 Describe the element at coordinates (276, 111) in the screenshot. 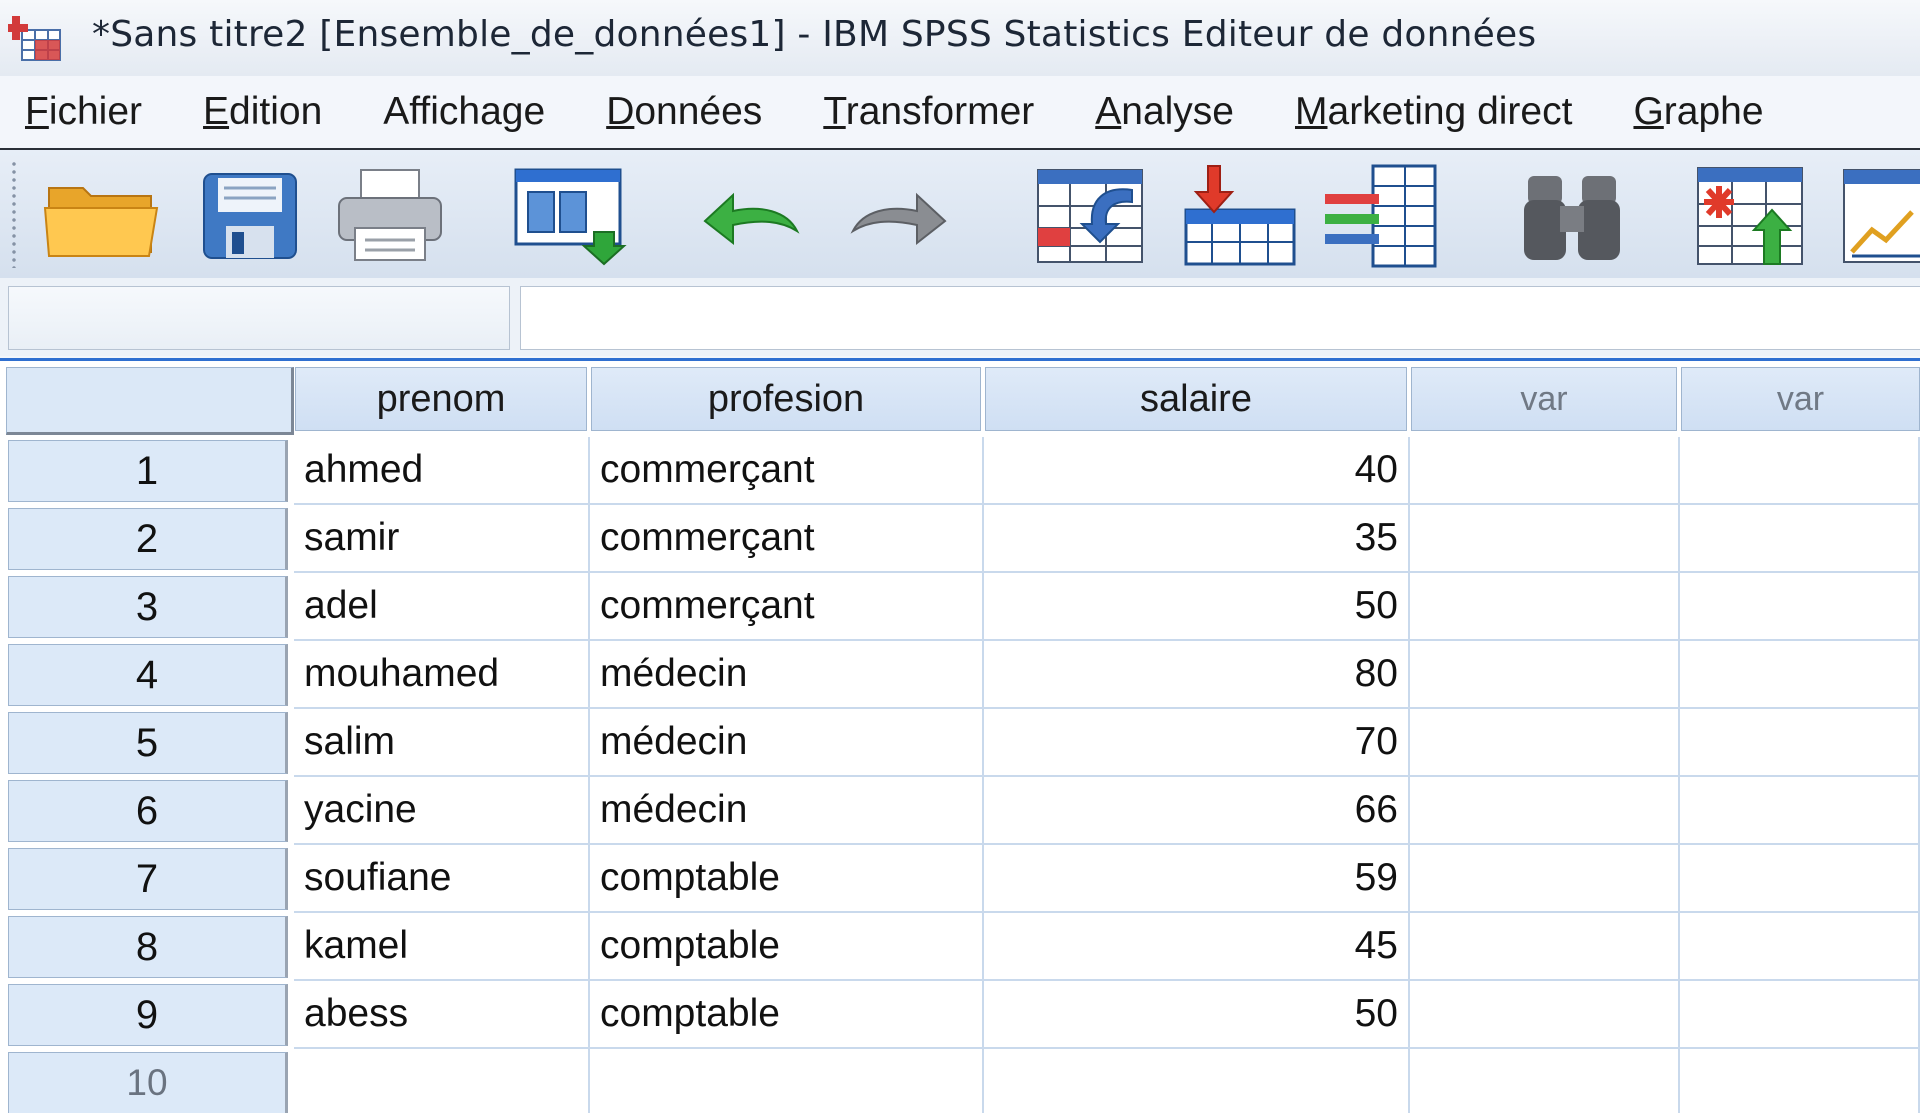

I see `menu-label: dition` at that location.